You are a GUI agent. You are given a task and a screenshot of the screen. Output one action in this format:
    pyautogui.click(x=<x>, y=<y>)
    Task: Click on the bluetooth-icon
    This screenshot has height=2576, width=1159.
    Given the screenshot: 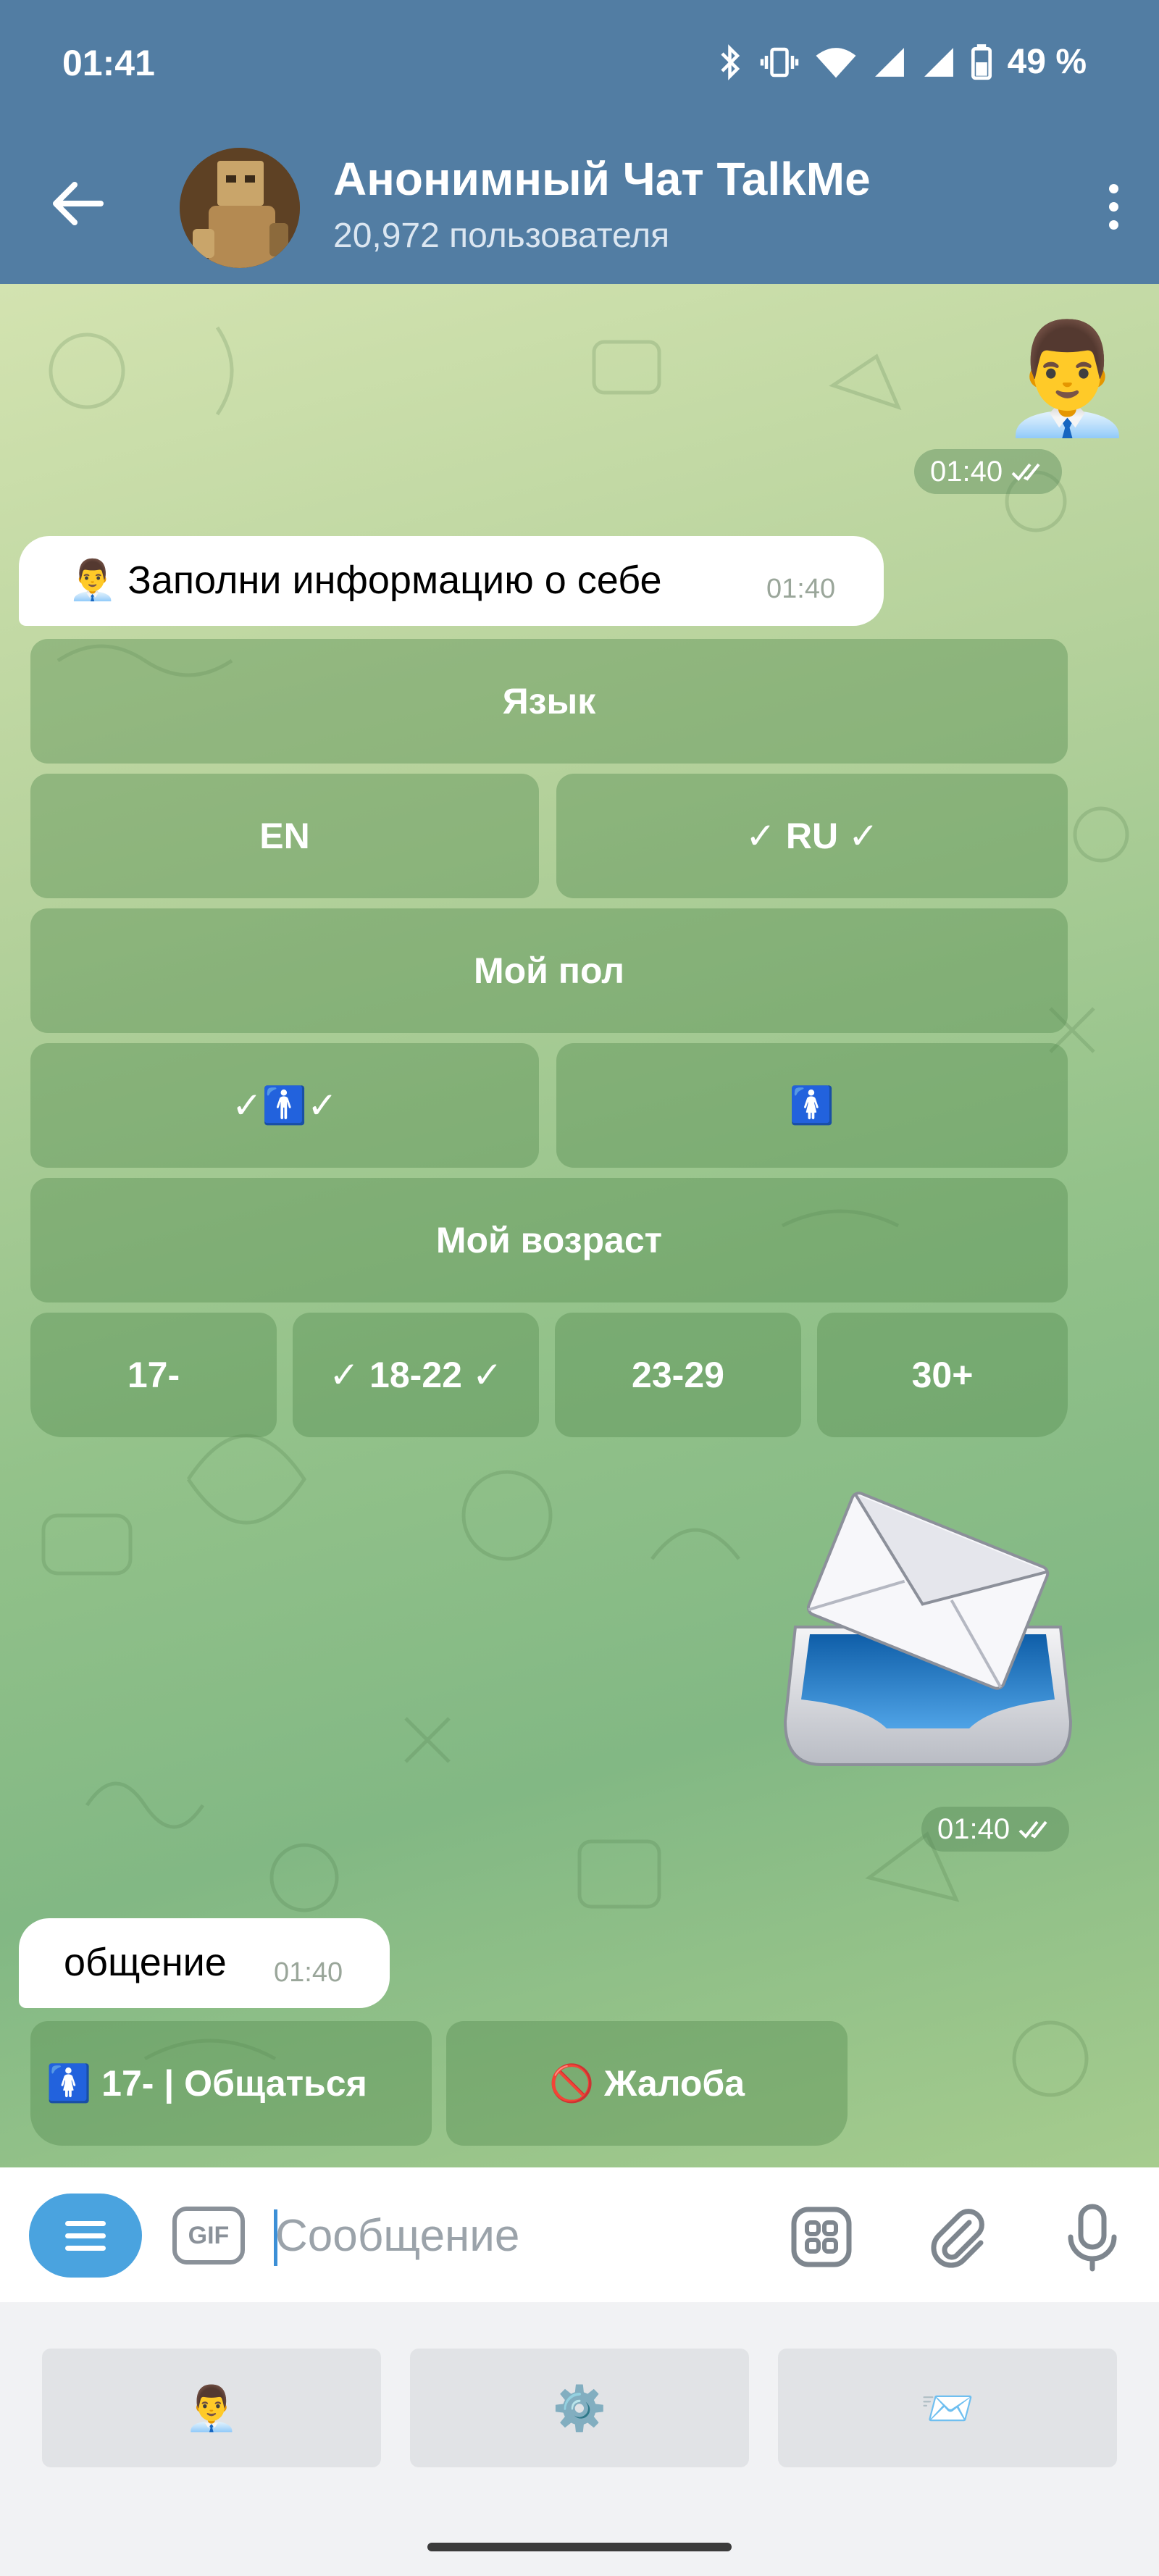 What is the action you would take?
    pyautogui.click(x=731, y=61)
    